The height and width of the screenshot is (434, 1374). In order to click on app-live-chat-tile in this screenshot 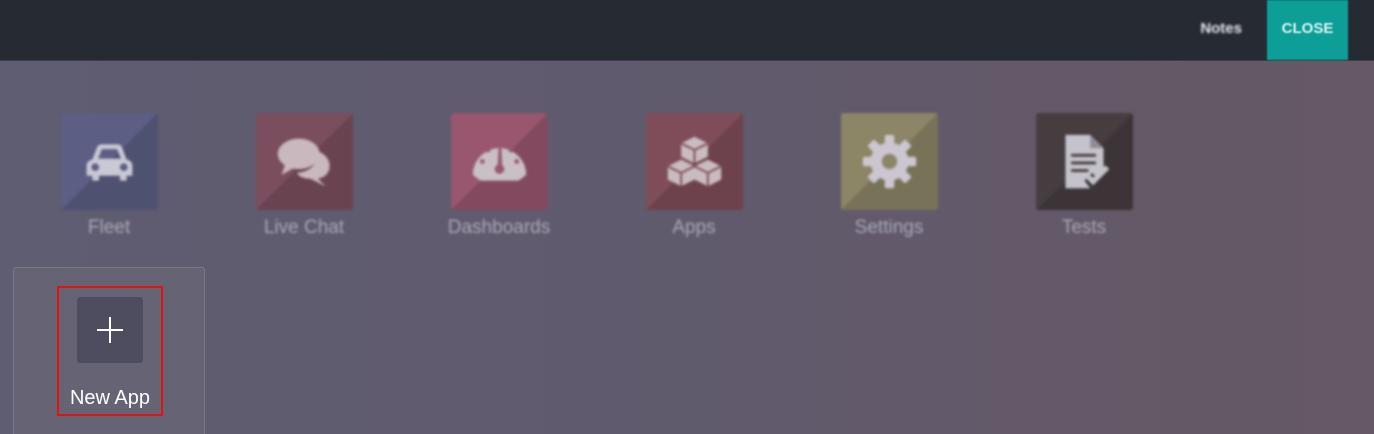, I will do `click(304, 161)`.